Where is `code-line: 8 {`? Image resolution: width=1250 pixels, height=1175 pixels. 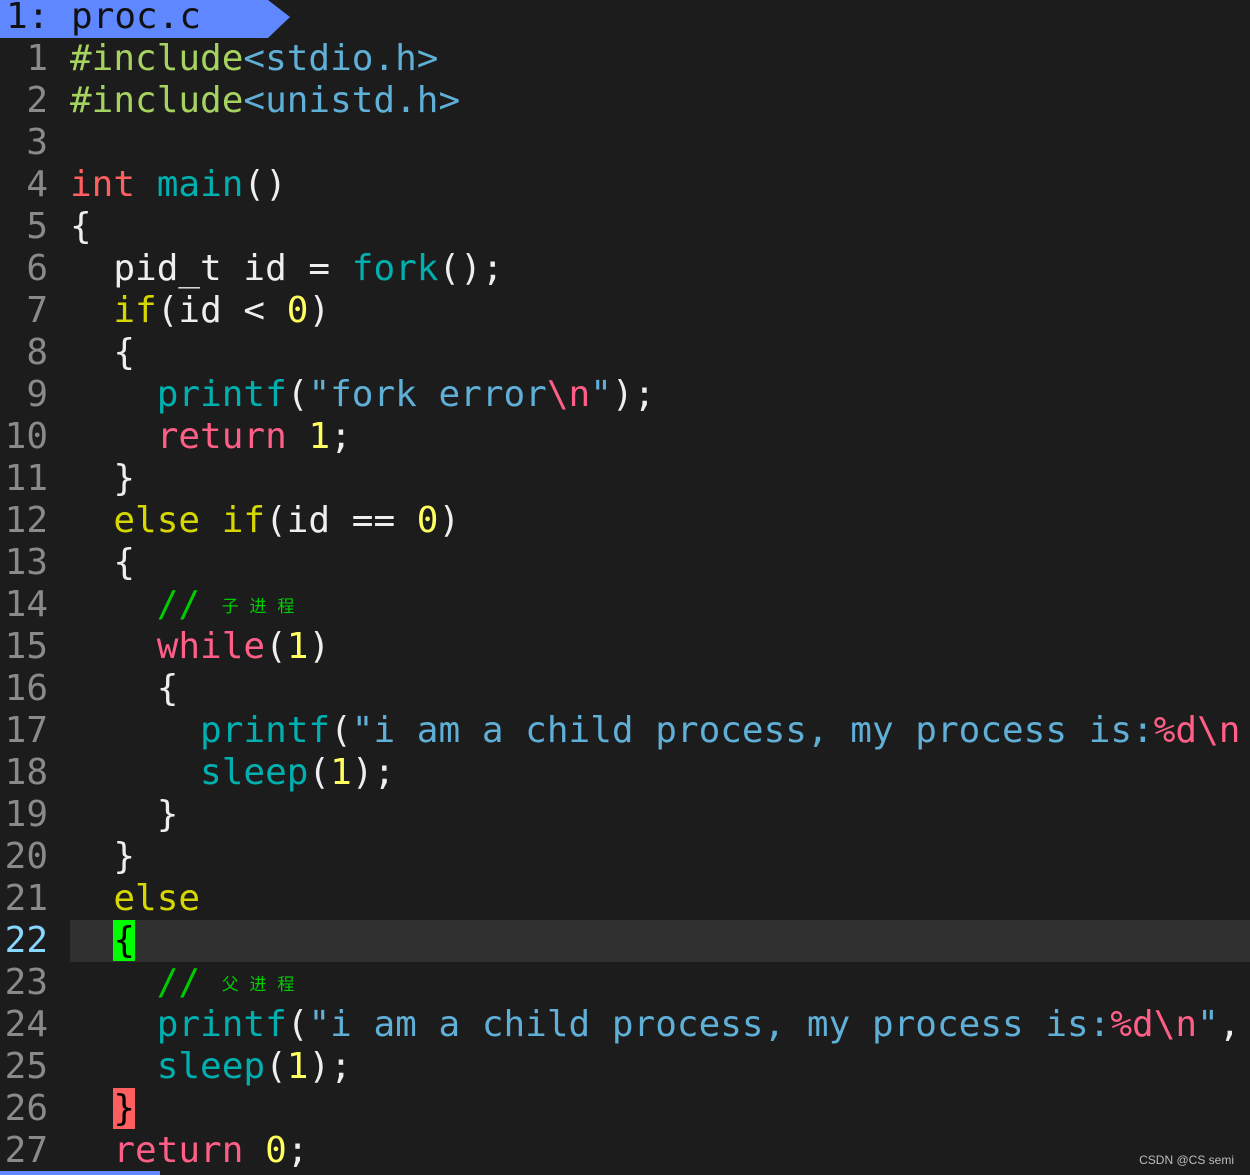 code-line: 8 { is located at coordinates (625, 353).